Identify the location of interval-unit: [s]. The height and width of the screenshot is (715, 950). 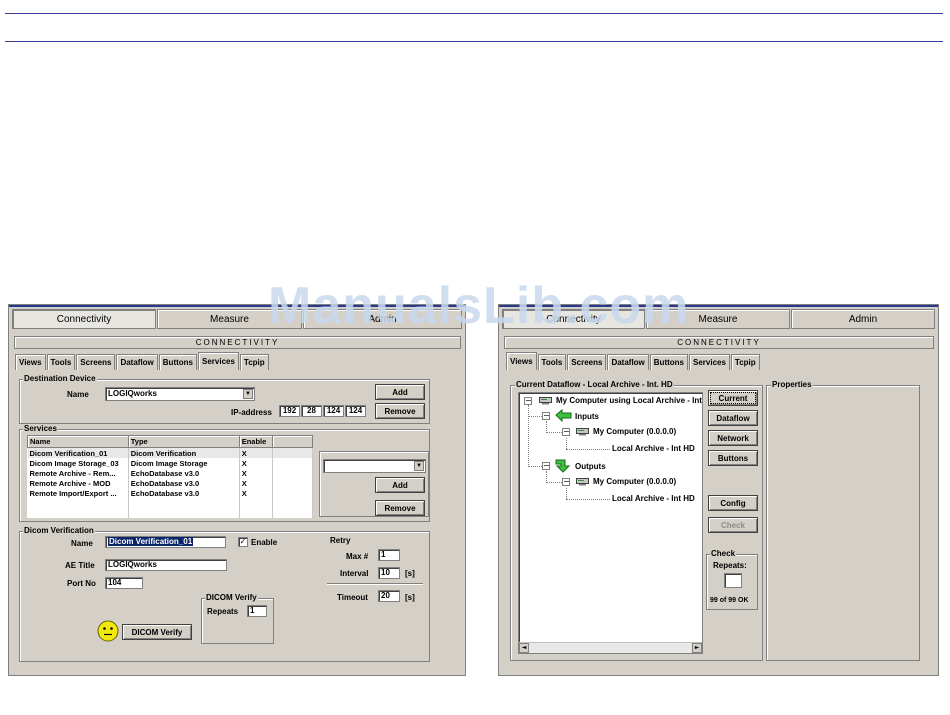
(410, 573).